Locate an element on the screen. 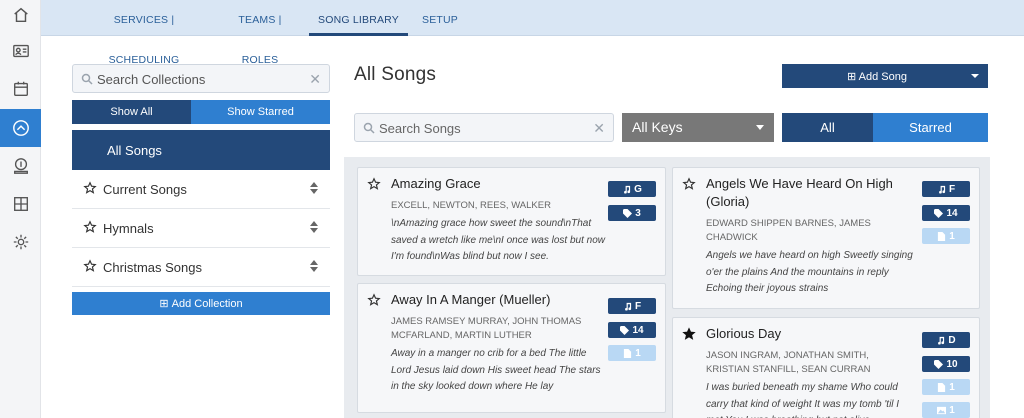  contact-card-icon is located at coordinates (20, 51).